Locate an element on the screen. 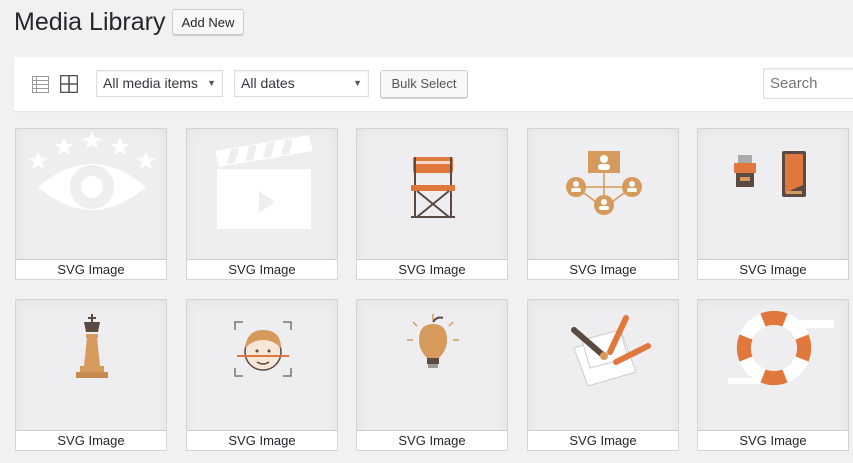 This screenshot has width=853, height=463. search-input is located at coordinates (808, 83).